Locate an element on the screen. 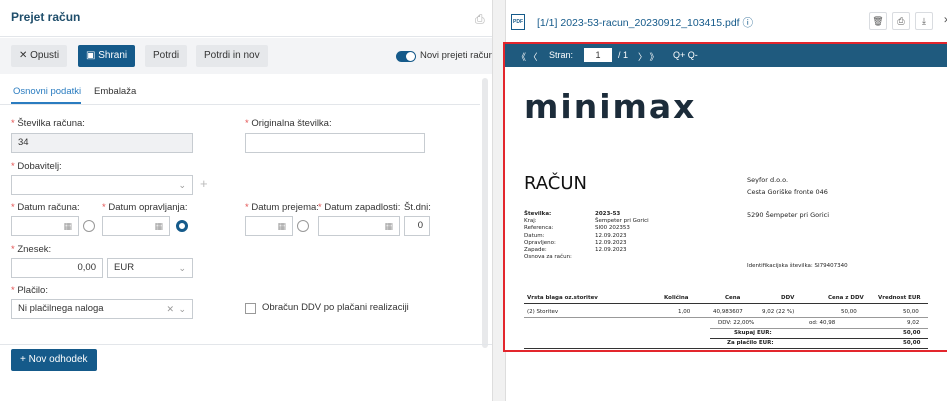 The height and width of the screenshot is (401, 947). clear-icon: ✕ is located at coordinates (170, 309).